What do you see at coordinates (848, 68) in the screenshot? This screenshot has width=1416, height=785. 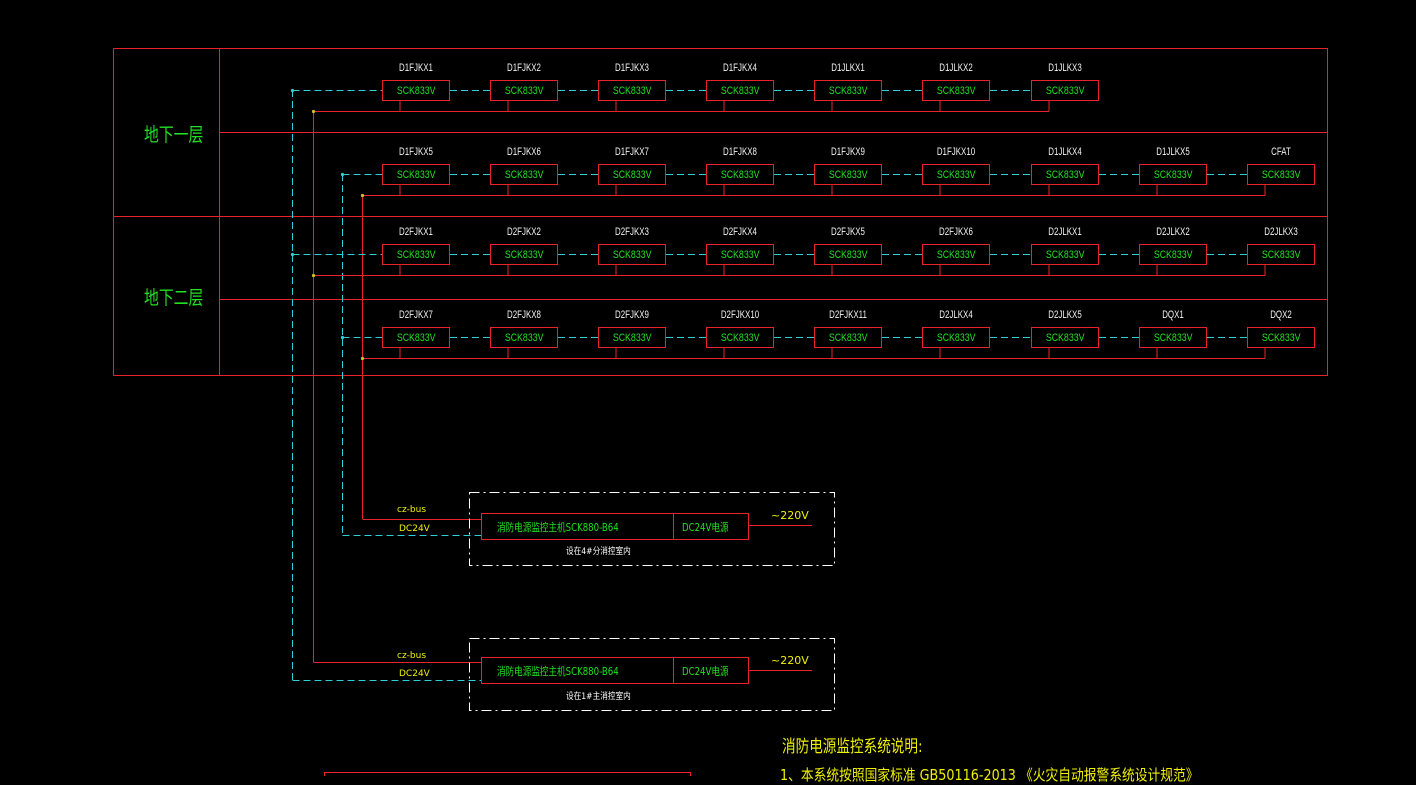 I see `module-id-label: D1JLKX1` at bounding box center [848, 68].